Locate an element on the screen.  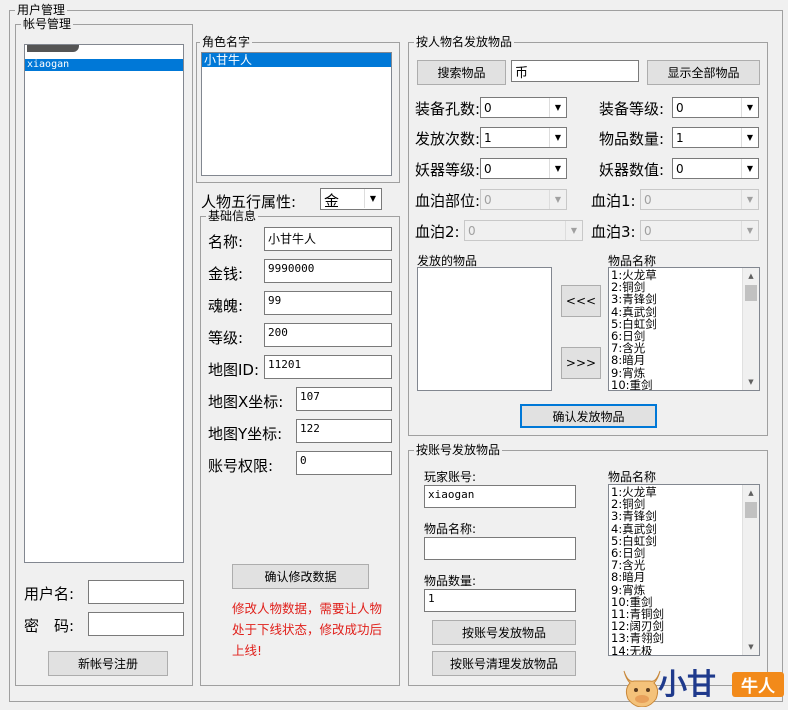
combo-blood-part-value: 0 is located at coordinates (488, 200).